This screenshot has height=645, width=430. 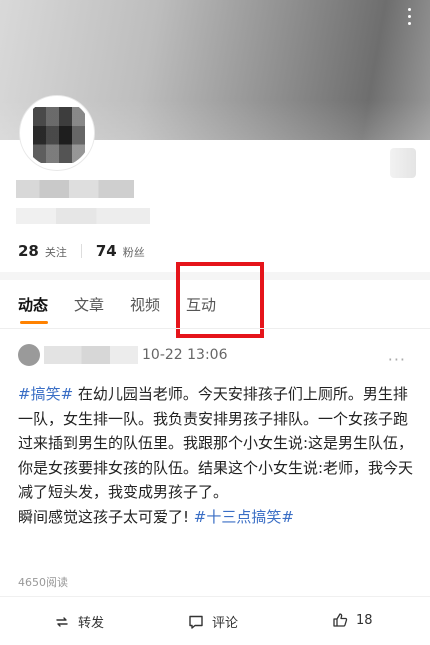 I want to click on comment-button: 评论, so click(x=213, y=621).